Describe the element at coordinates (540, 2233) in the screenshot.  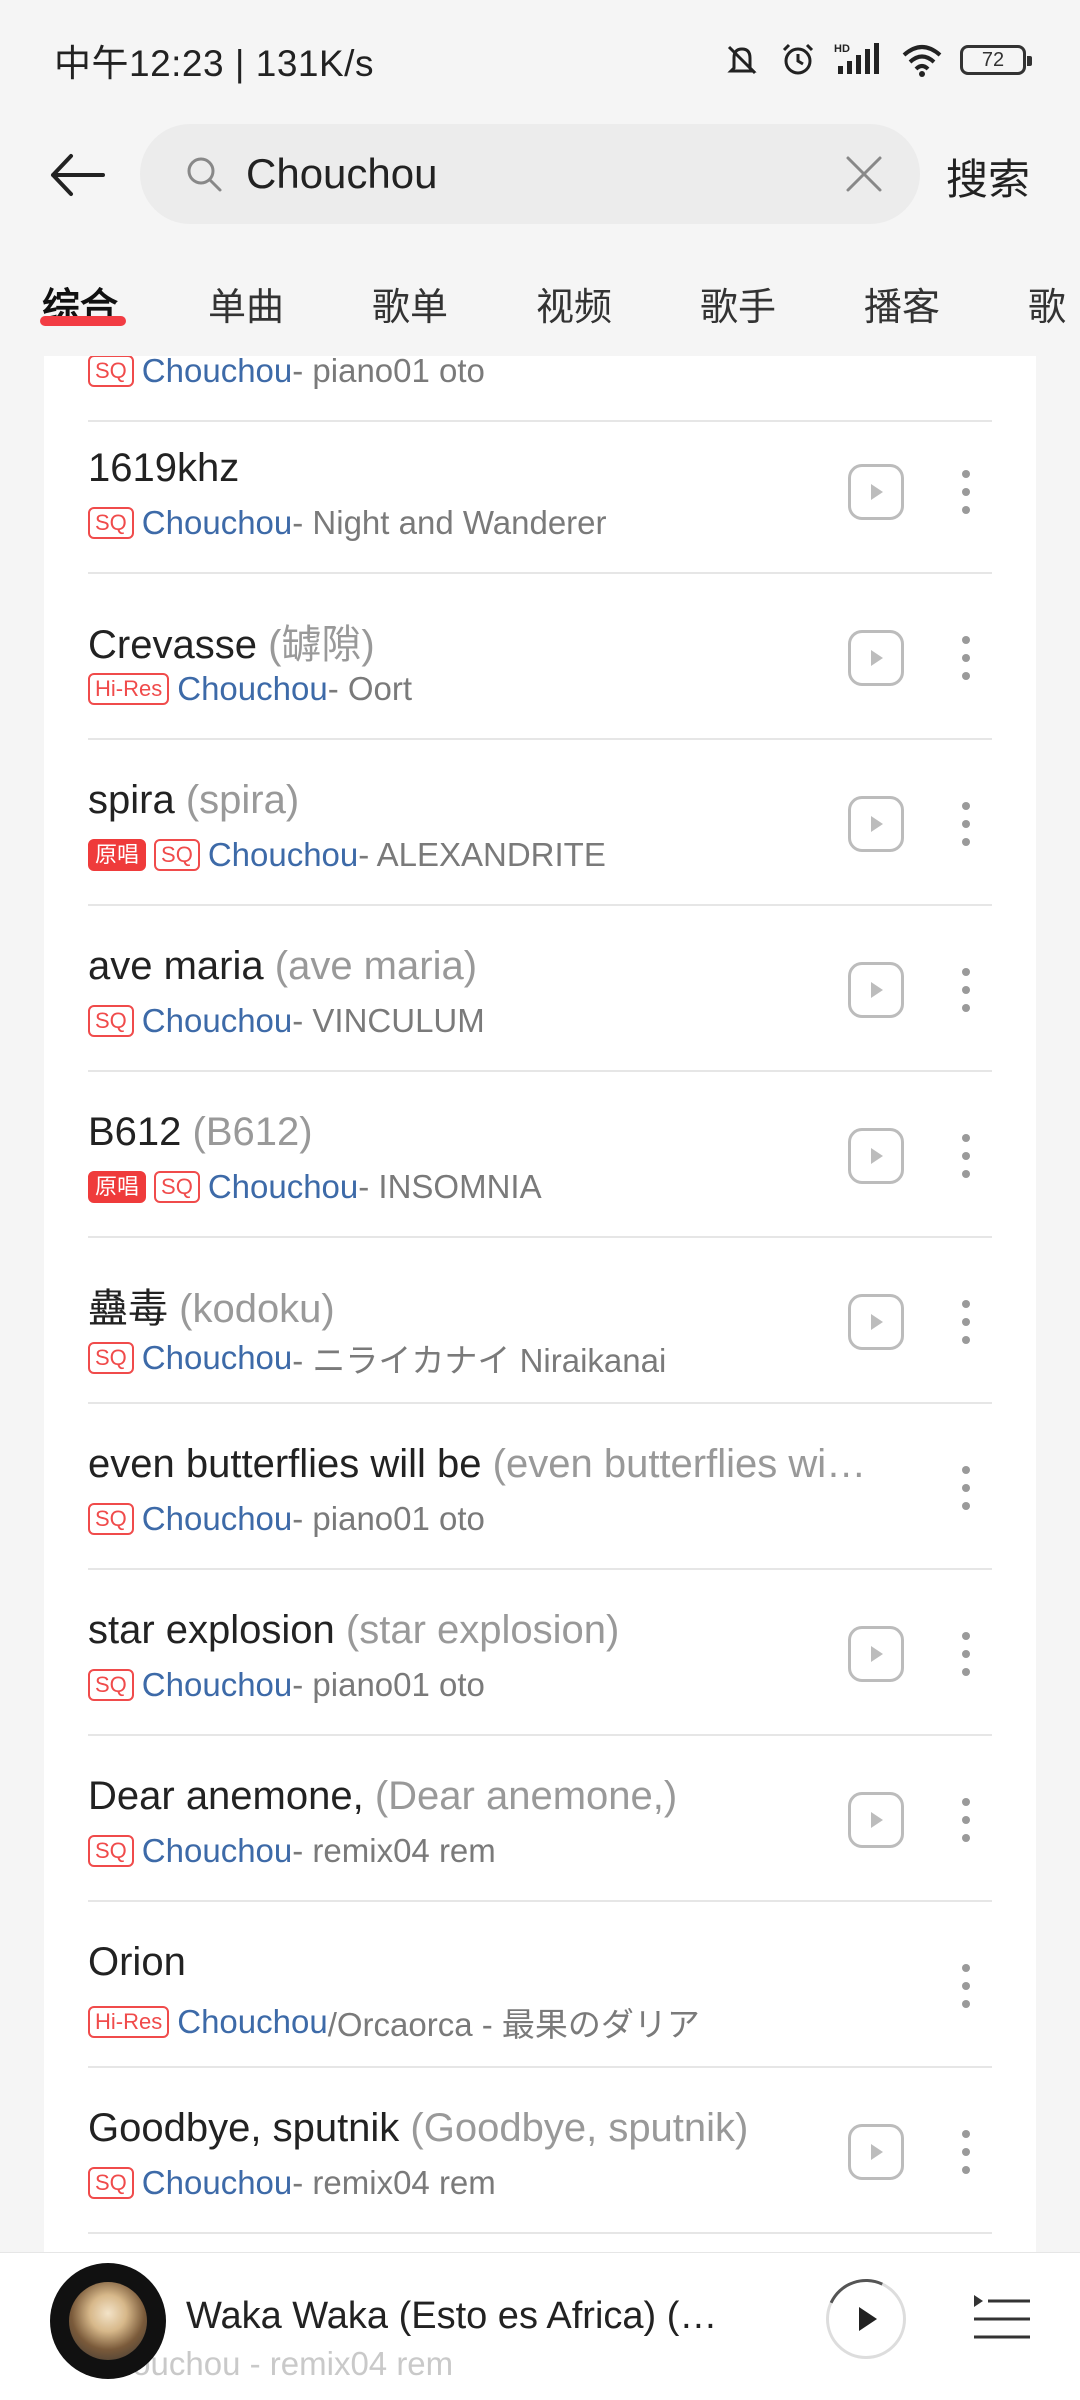
I see `divider` at that location.